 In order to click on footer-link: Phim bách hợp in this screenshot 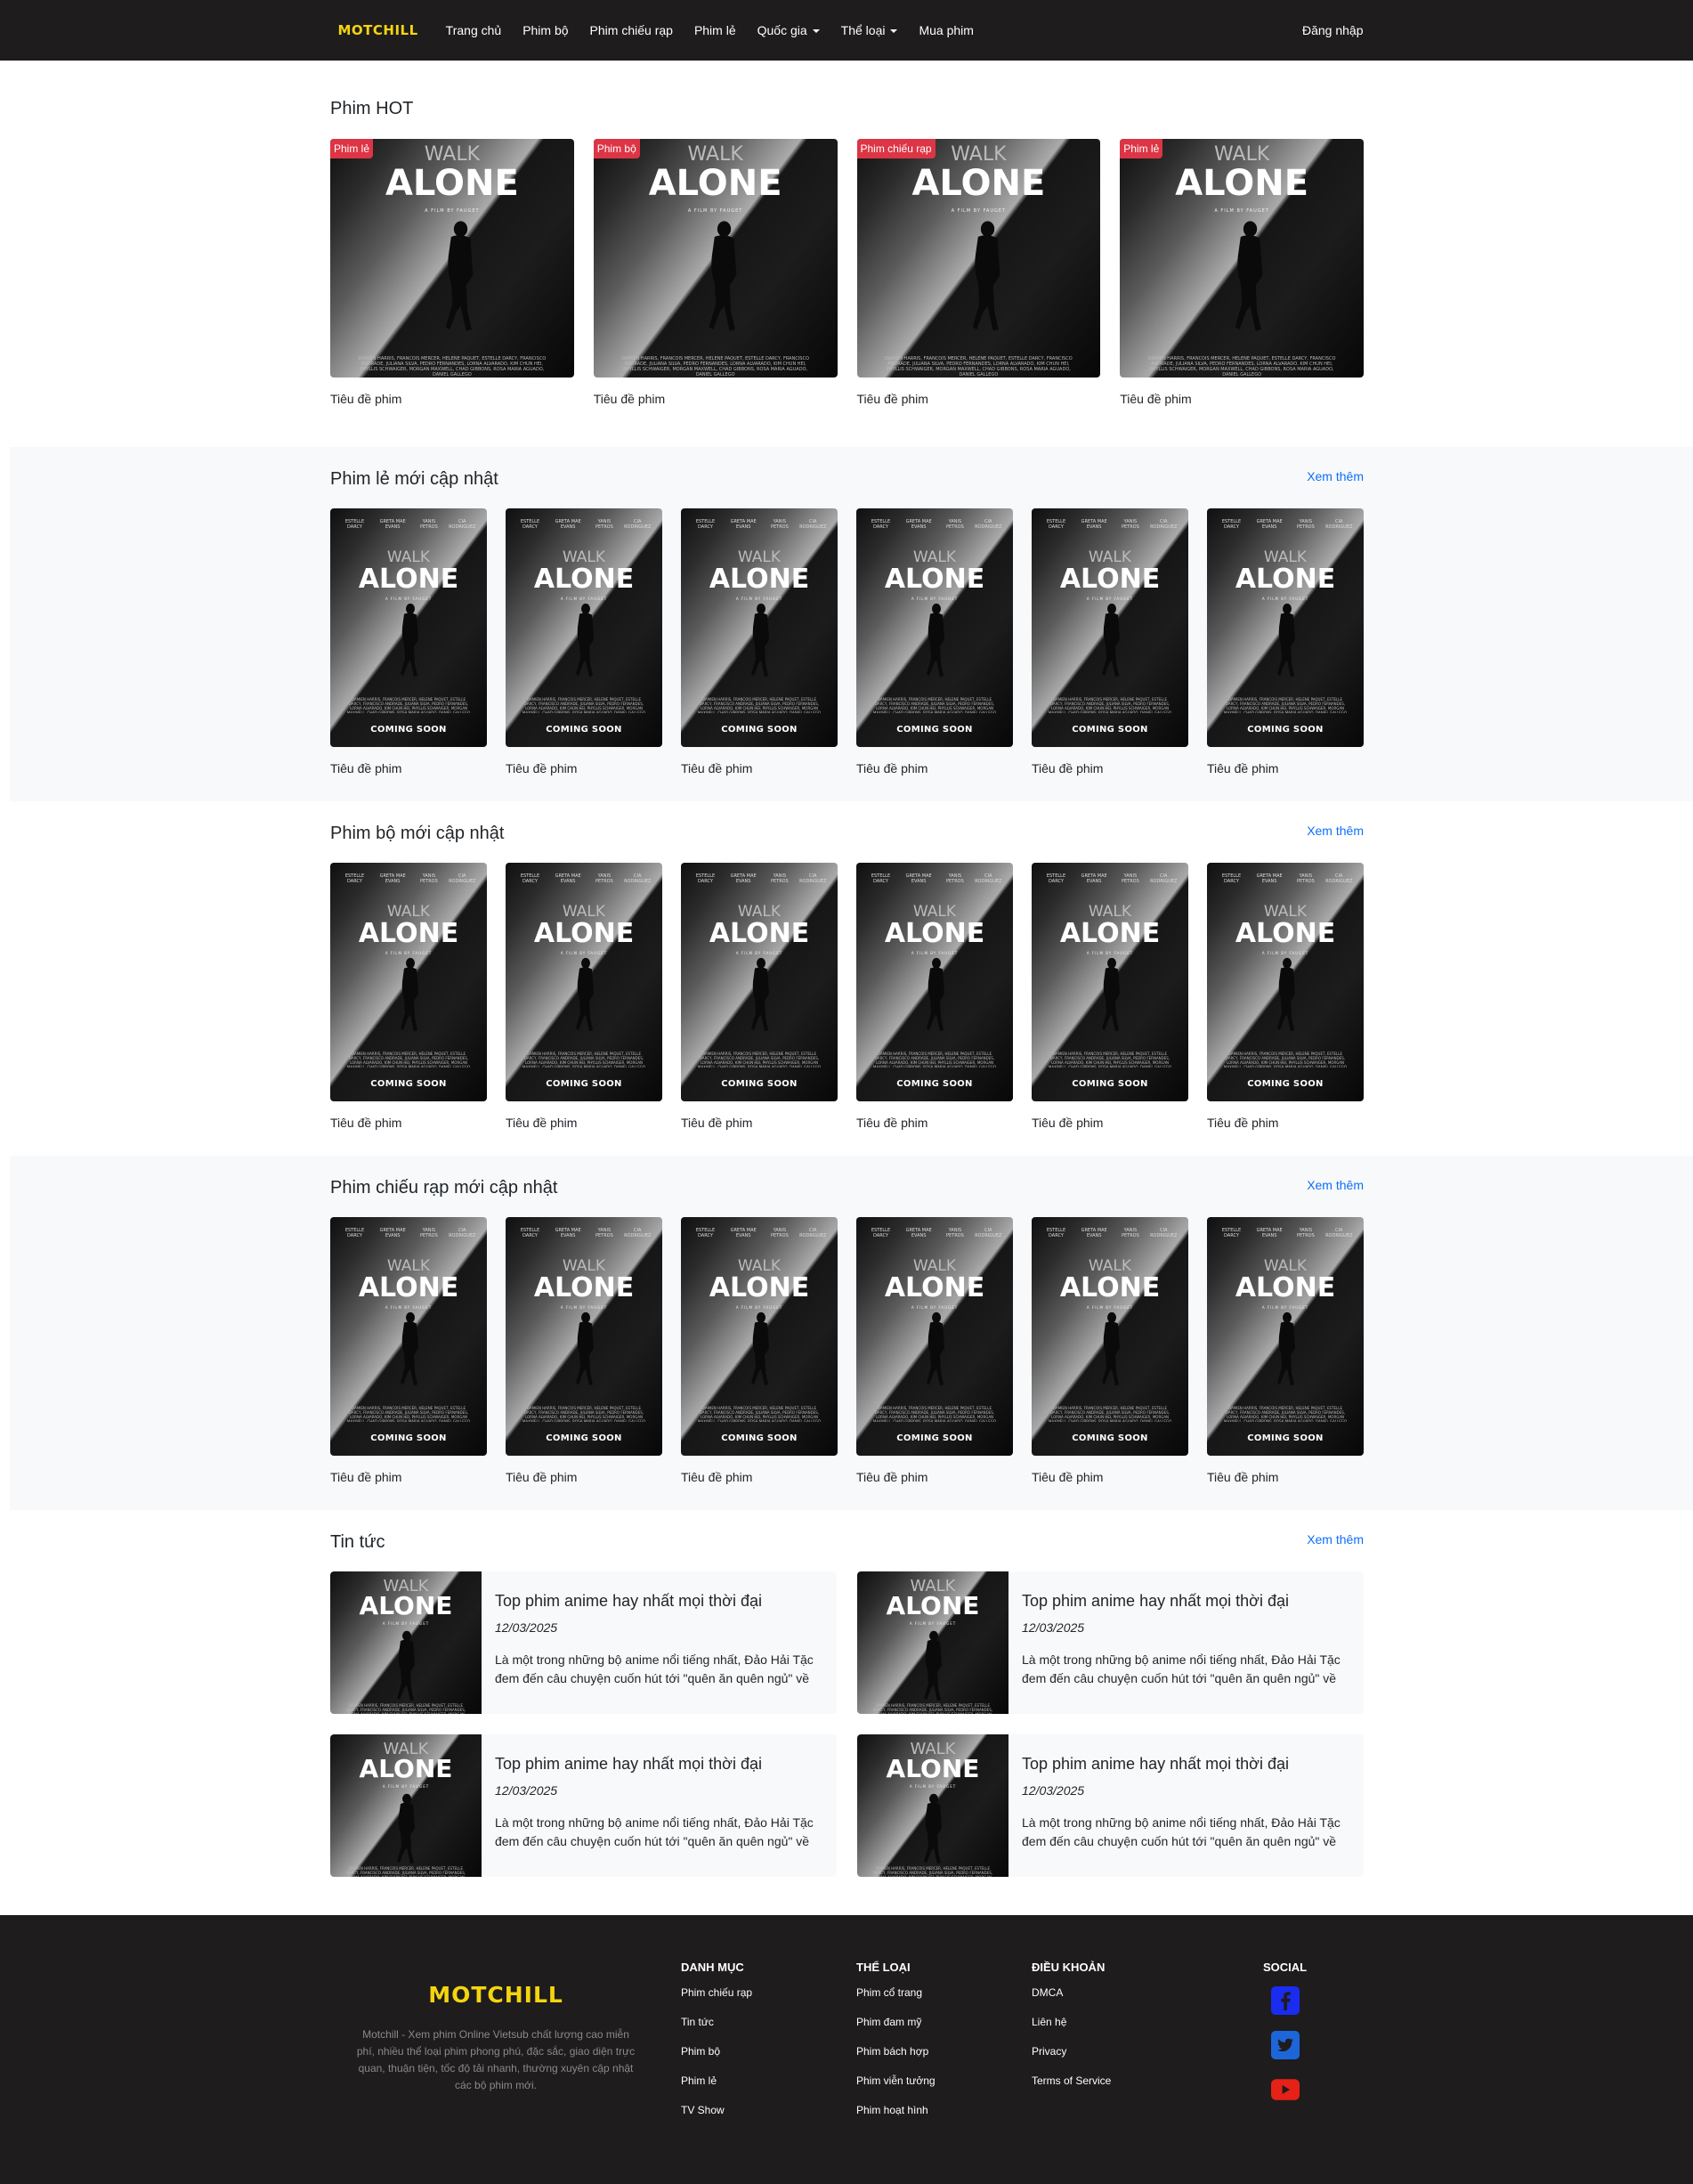, I will do `click(896, 2051)`.